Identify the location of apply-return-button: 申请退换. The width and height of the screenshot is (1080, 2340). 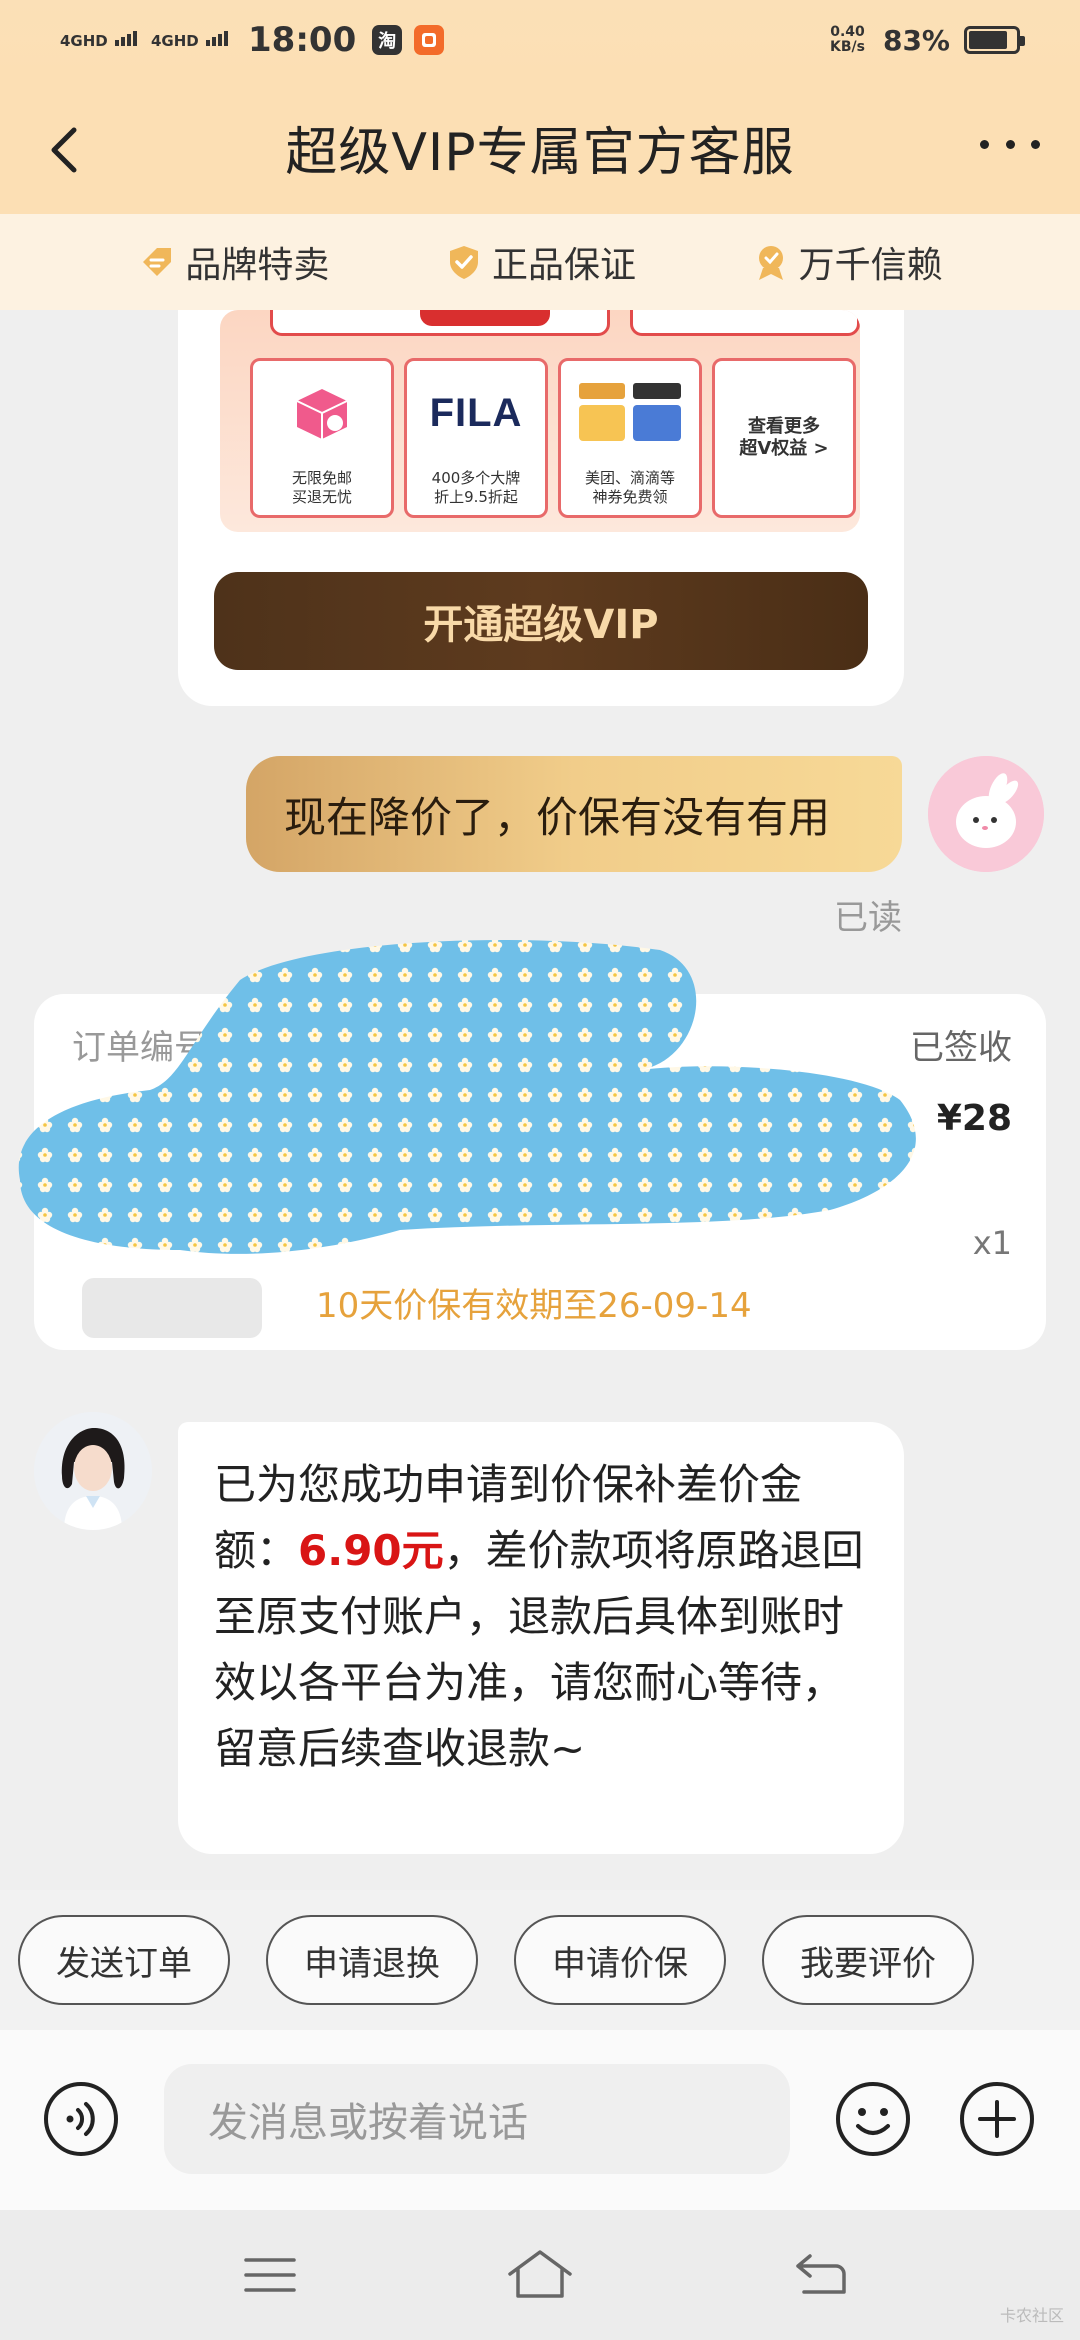
(372, 1960).